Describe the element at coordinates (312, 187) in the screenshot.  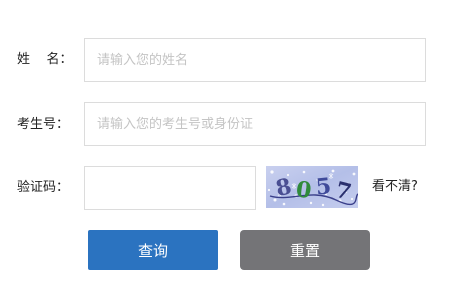
I see `captcha-image: 8 0 5 7` at that location.